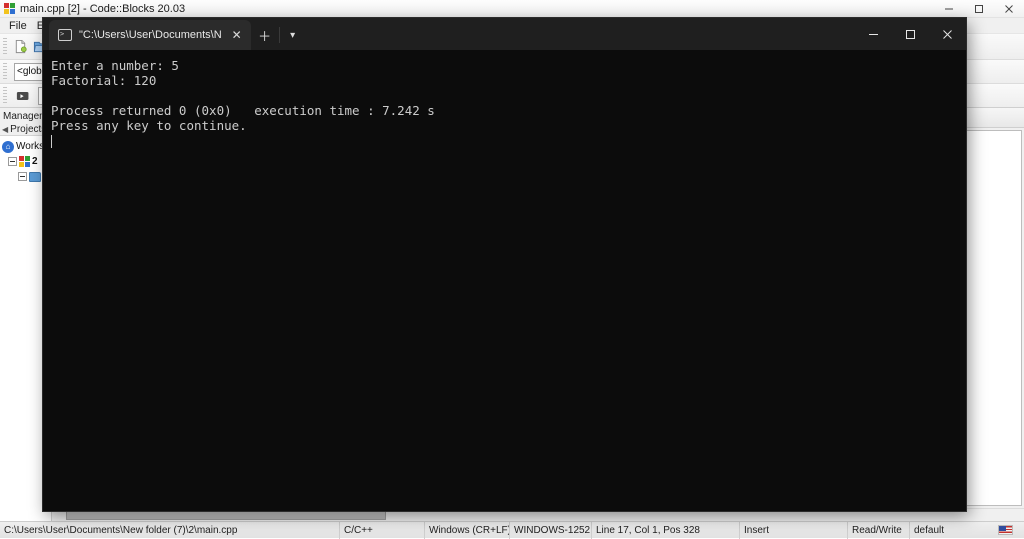  What do you see at coordinates (18, 26) in the screenshot?
I see `menu-item-file: File` at bounding box center [18, 26].